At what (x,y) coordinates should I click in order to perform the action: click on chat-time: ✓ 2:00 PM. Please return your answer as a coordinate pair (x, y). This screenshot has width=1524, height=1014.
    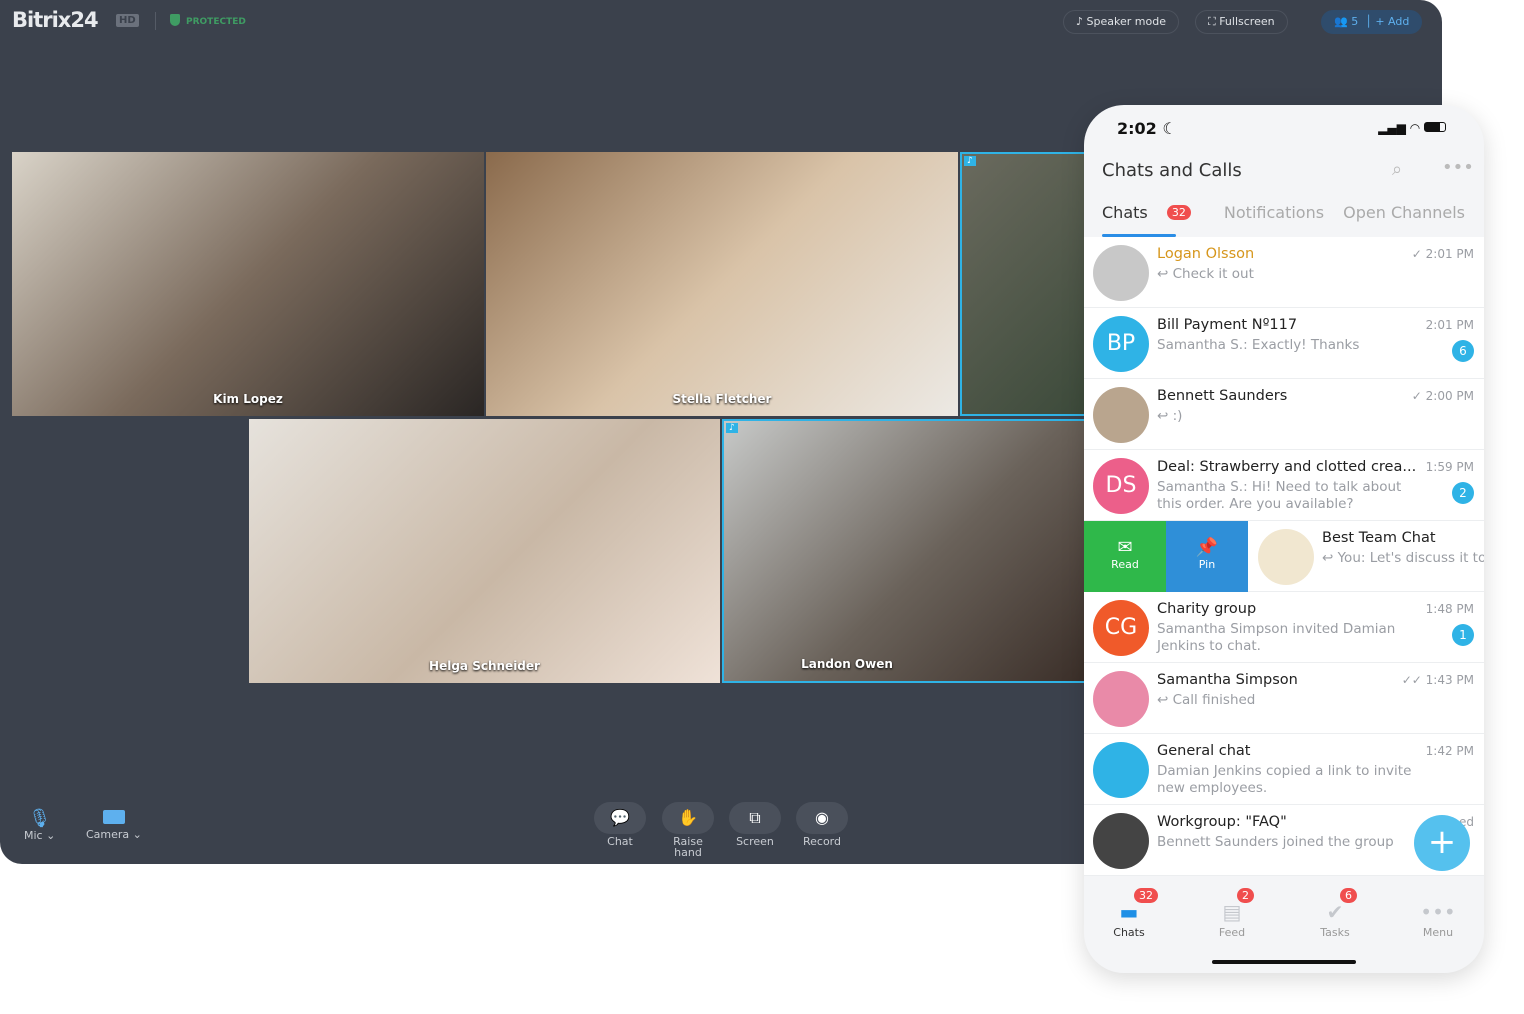
    Looking at the image, I should click on (1442, 396).